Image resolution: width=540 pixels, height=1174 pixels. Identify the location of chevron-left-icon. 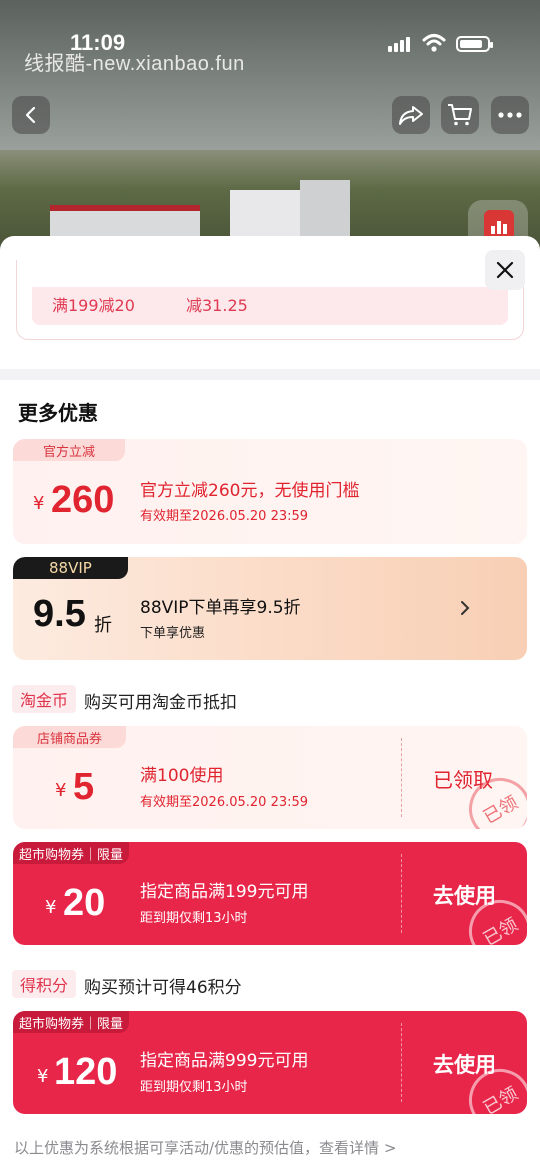
(30, 115).